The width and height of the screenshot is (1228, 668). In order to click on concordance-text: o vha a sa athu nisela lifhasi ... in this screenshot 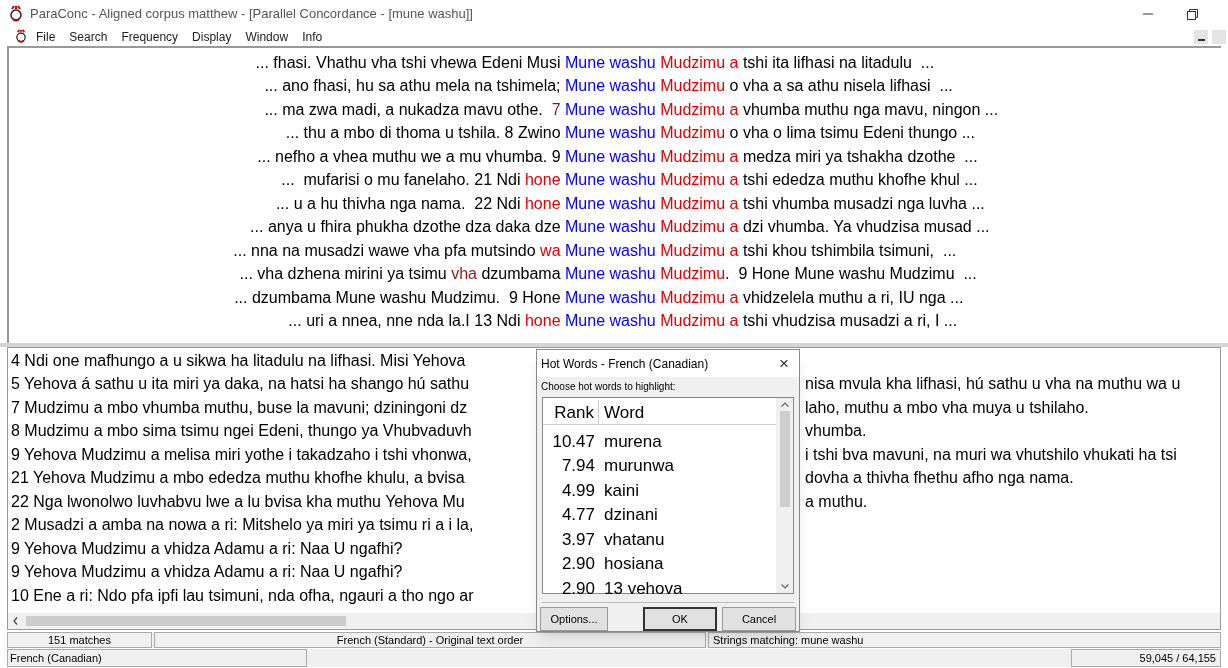, I will do `click(841, 86)`.